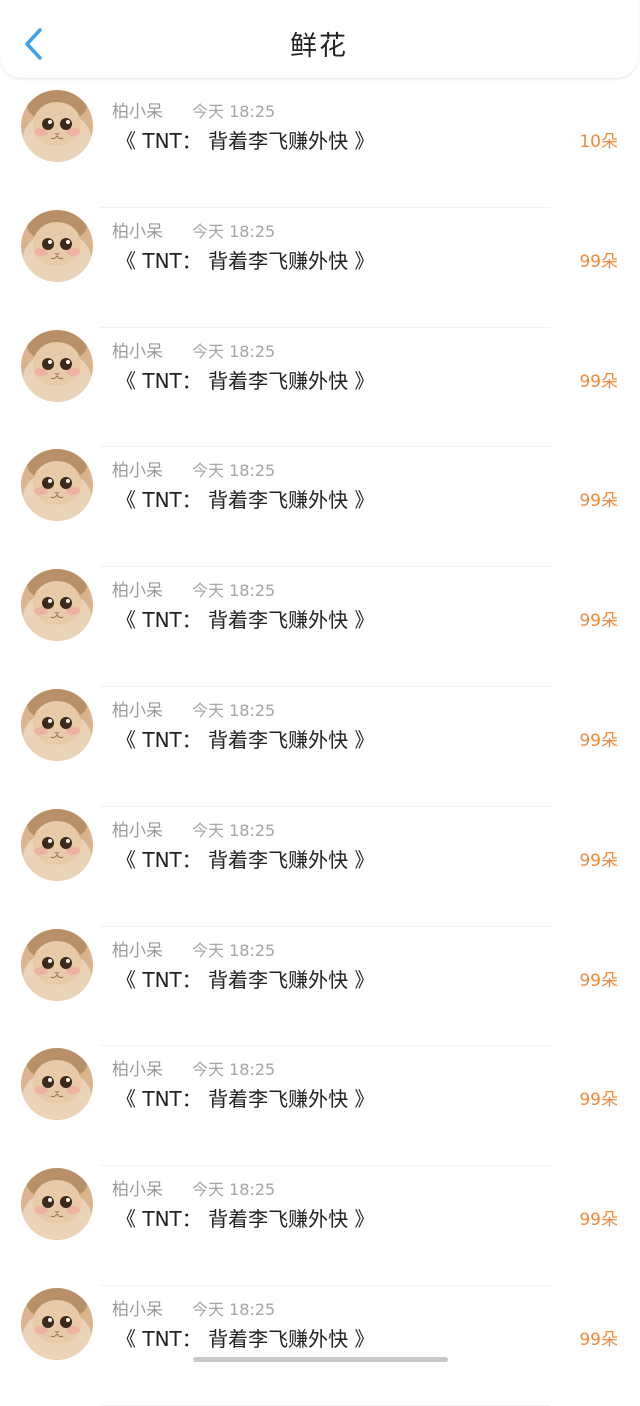  I want to click on top-nav-bar: 鲜花, so click(319, 39).